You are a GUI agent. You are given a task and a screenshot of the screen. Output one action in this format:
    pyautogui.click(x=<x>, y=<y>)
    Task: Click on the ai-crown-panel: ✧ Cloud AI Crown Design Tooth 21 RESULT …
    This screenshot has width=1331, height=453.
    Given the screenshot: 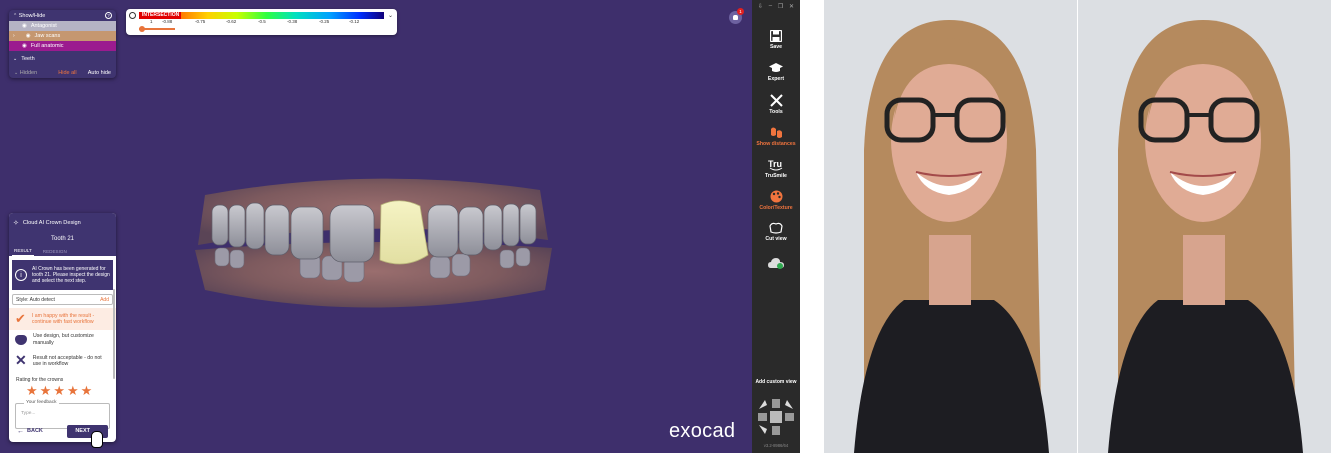 What is the action you would take?
    pyautogui.click(x=62, y=327)
    